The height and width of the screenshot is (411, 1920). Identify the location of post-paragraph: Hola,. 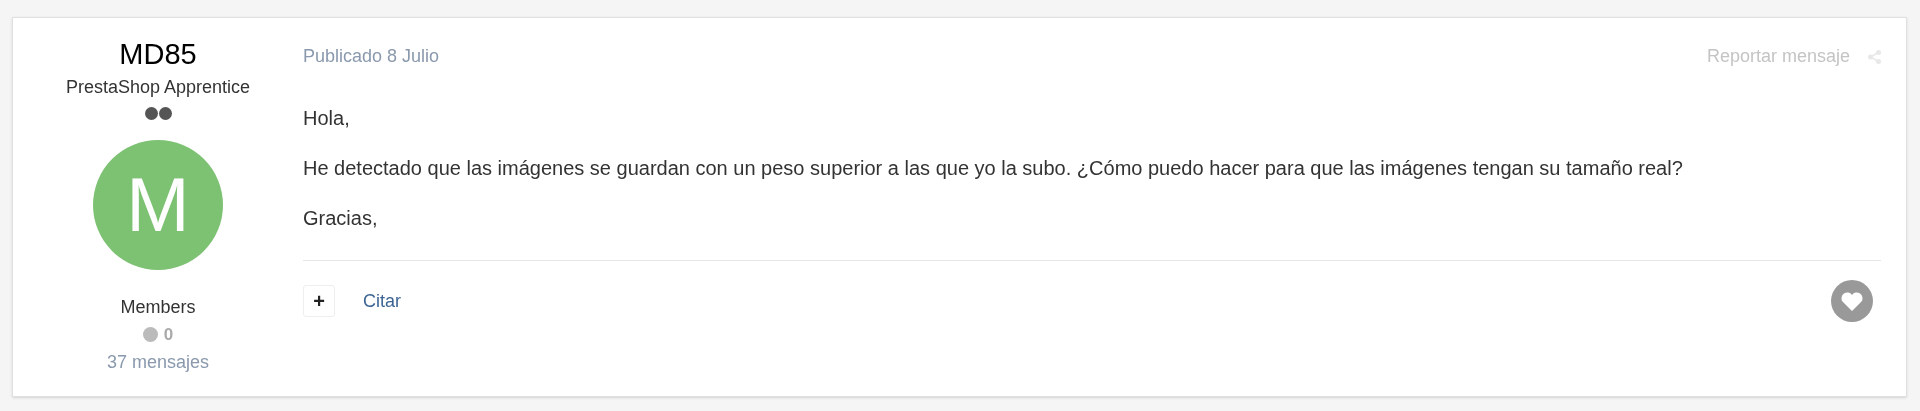
(327, 118).